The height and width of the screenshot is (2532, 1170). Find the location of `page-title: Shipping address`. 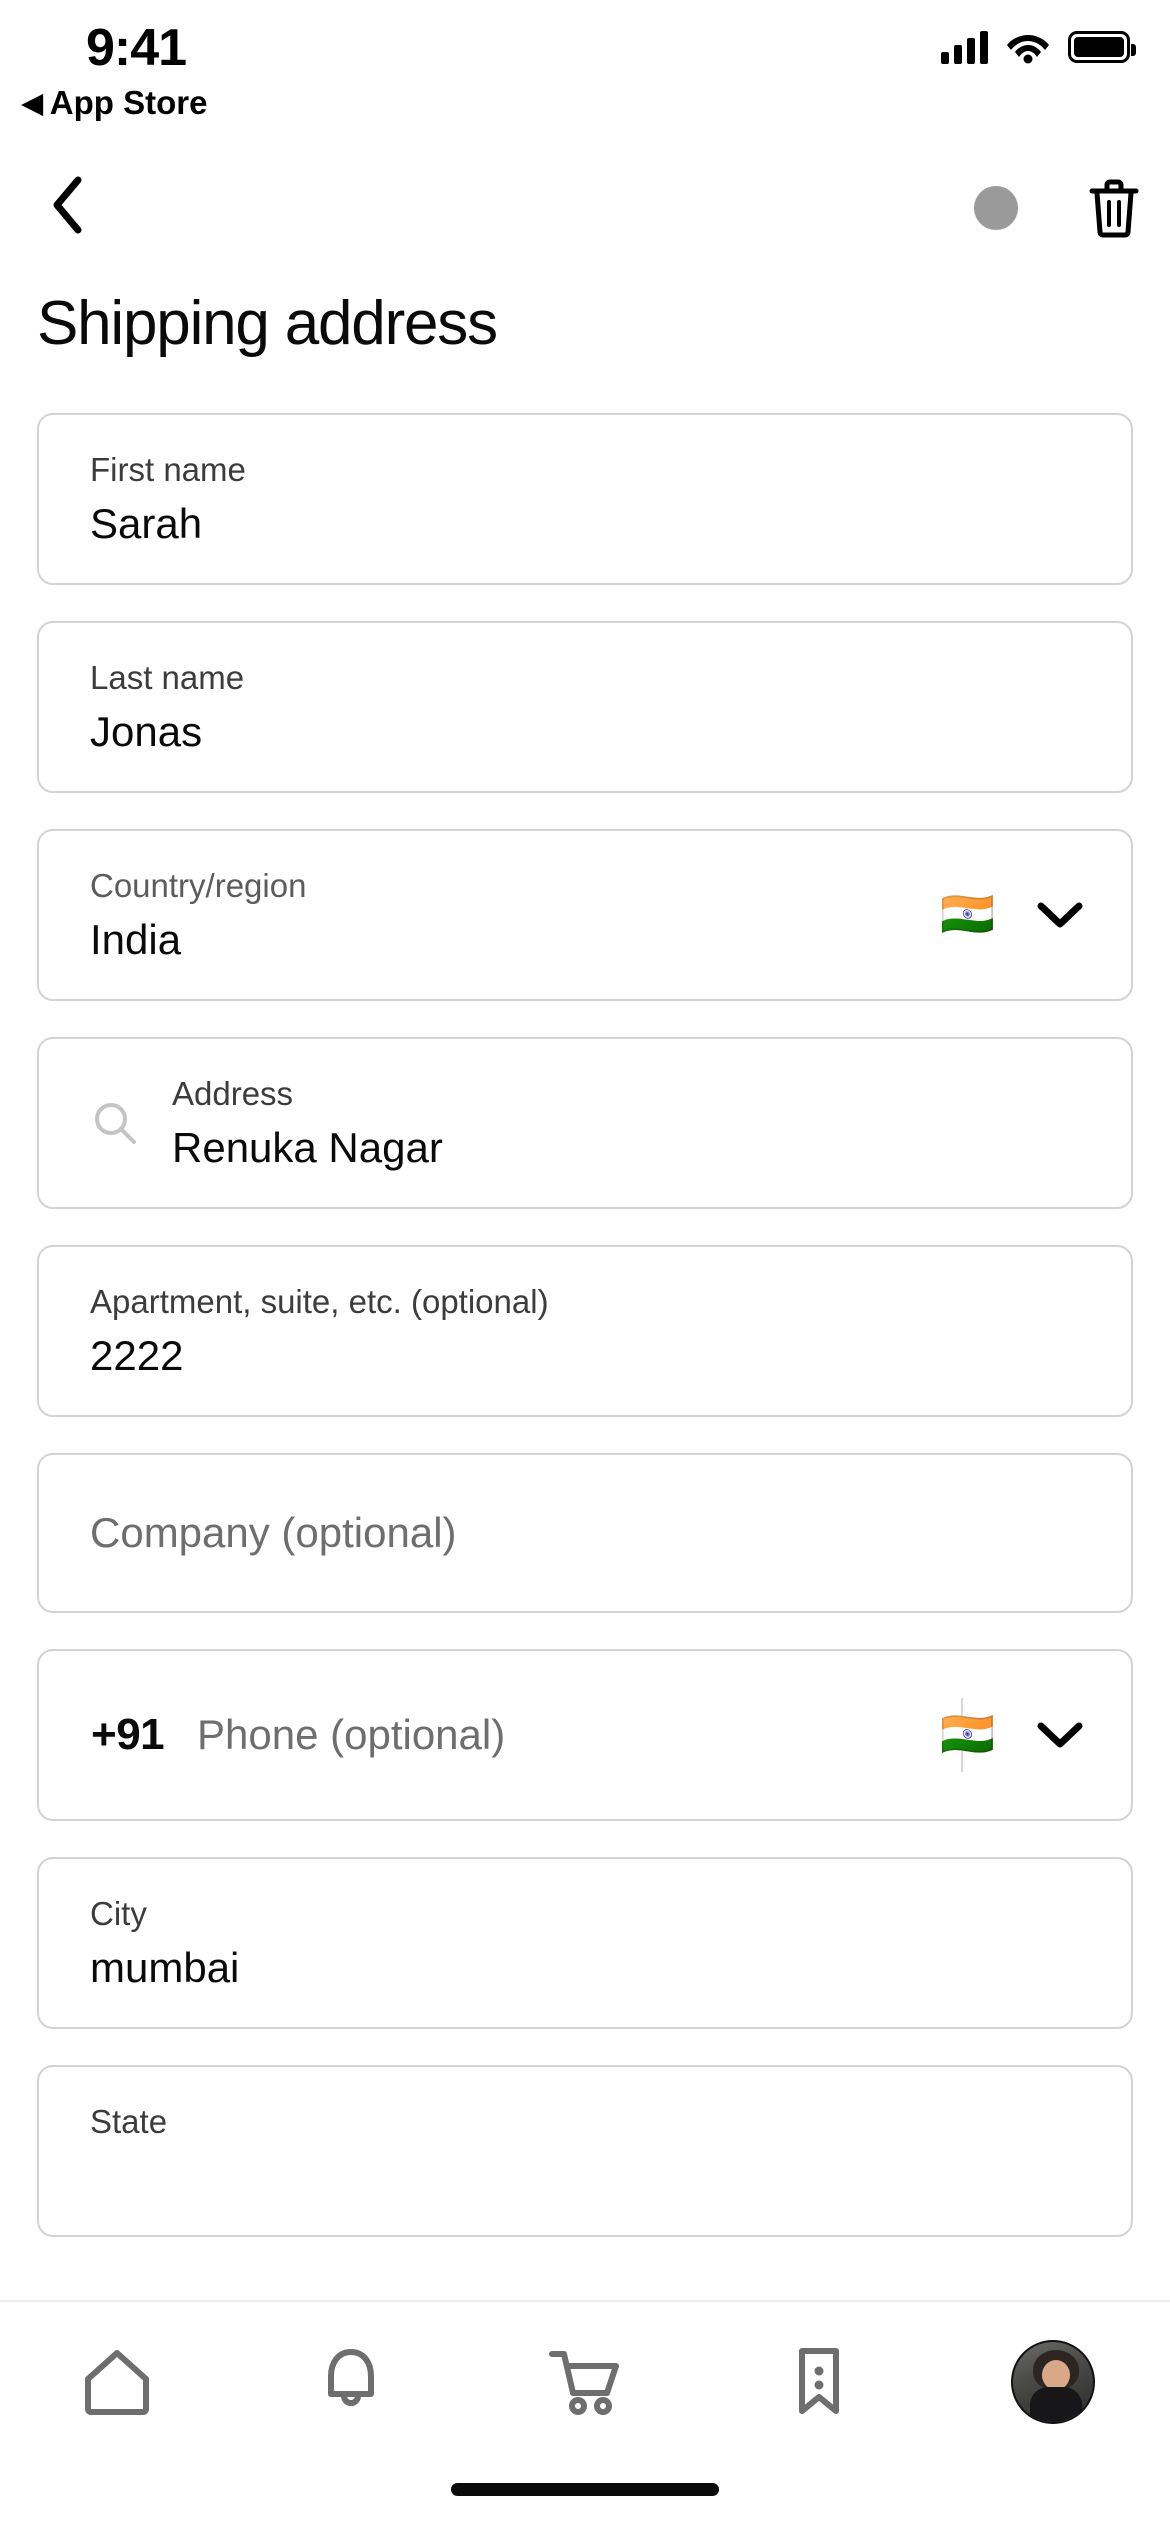

page-title: Shipping address is located at coordinates (267, 323).